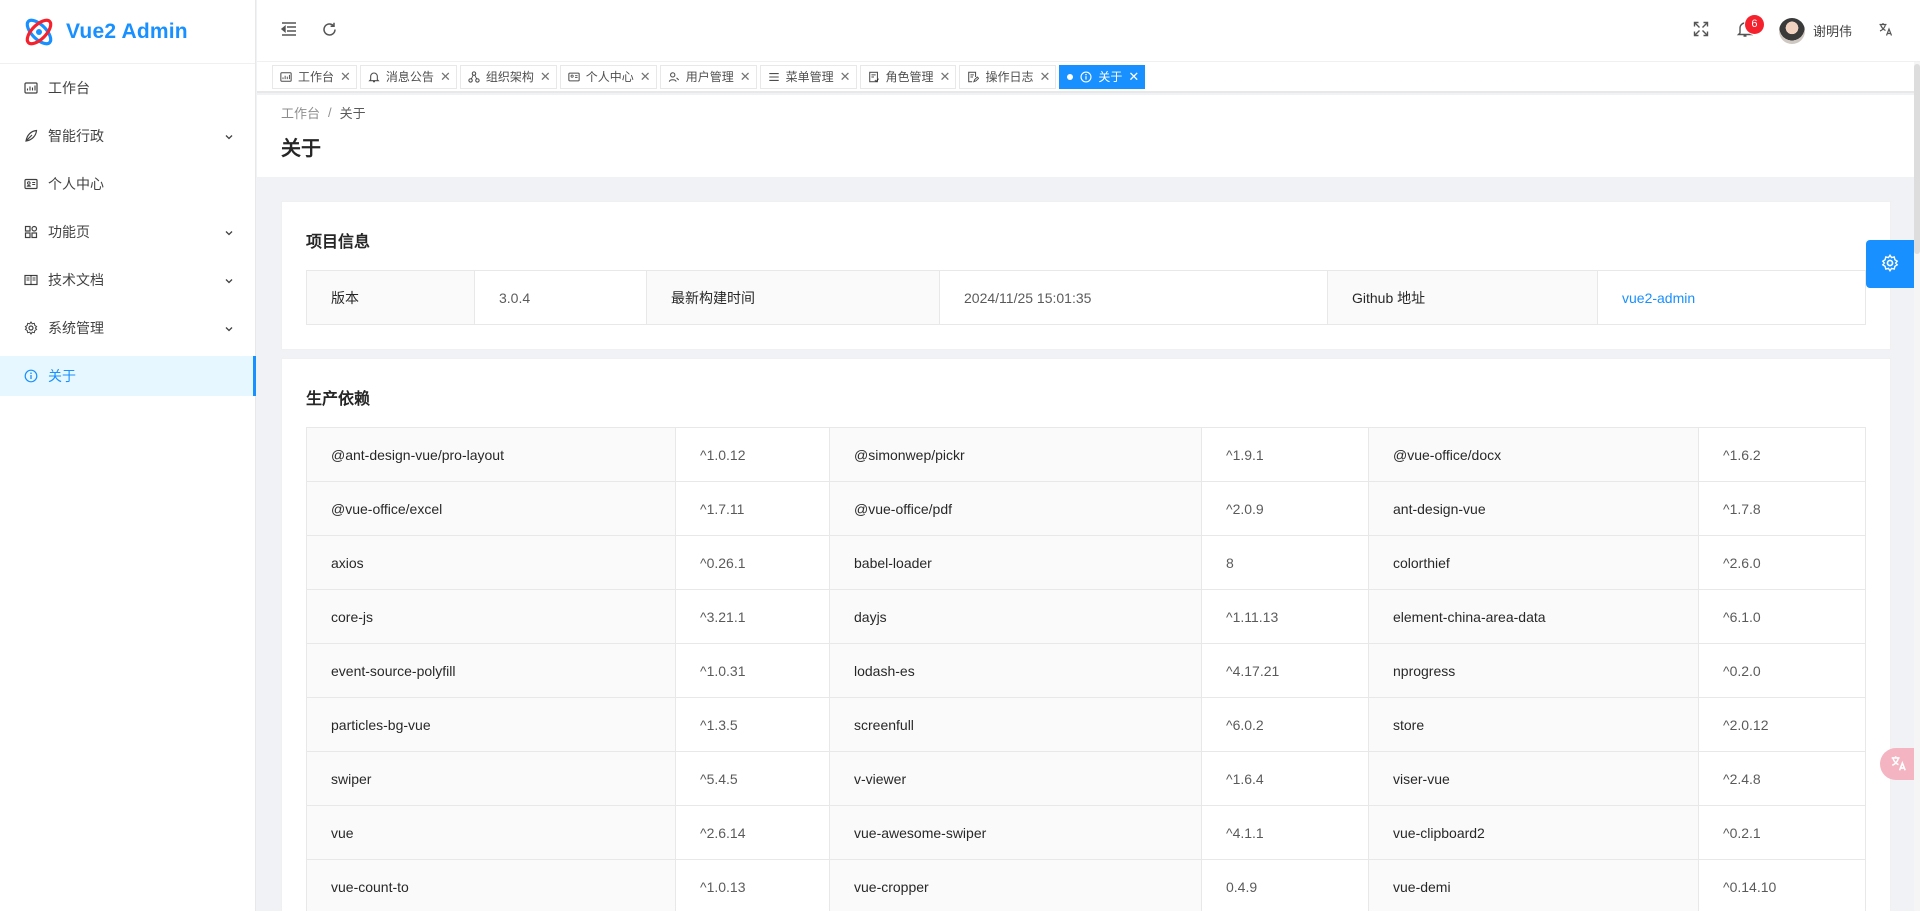 The image size is (1920, 911). I want to click on package-name: vue-demi, so click(1533, 885).